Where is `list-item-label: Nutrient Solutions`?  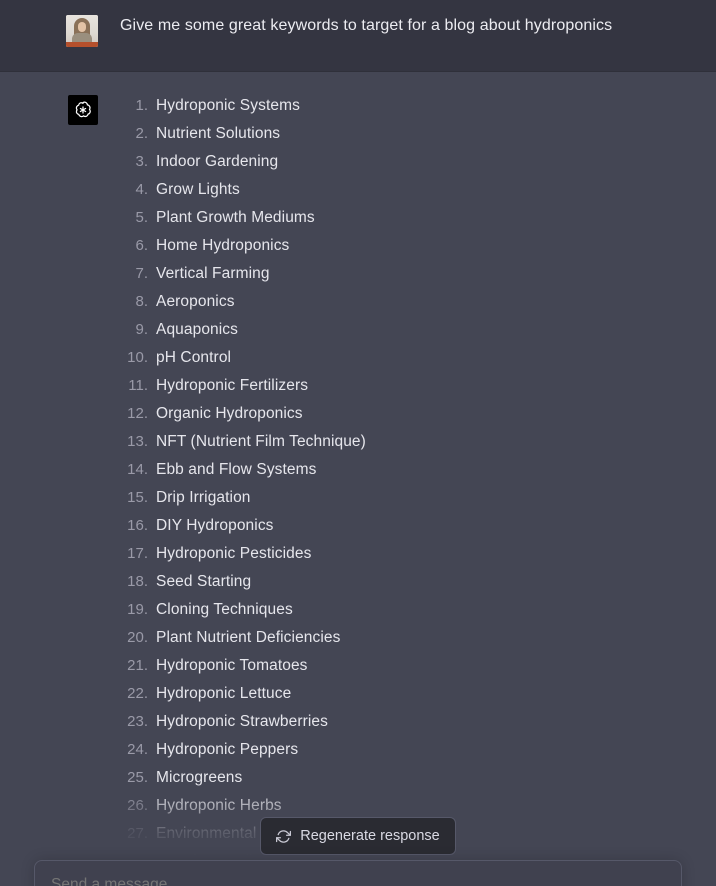 list-item-label: Nutrient Solutions is located at coordinates (218, 133).